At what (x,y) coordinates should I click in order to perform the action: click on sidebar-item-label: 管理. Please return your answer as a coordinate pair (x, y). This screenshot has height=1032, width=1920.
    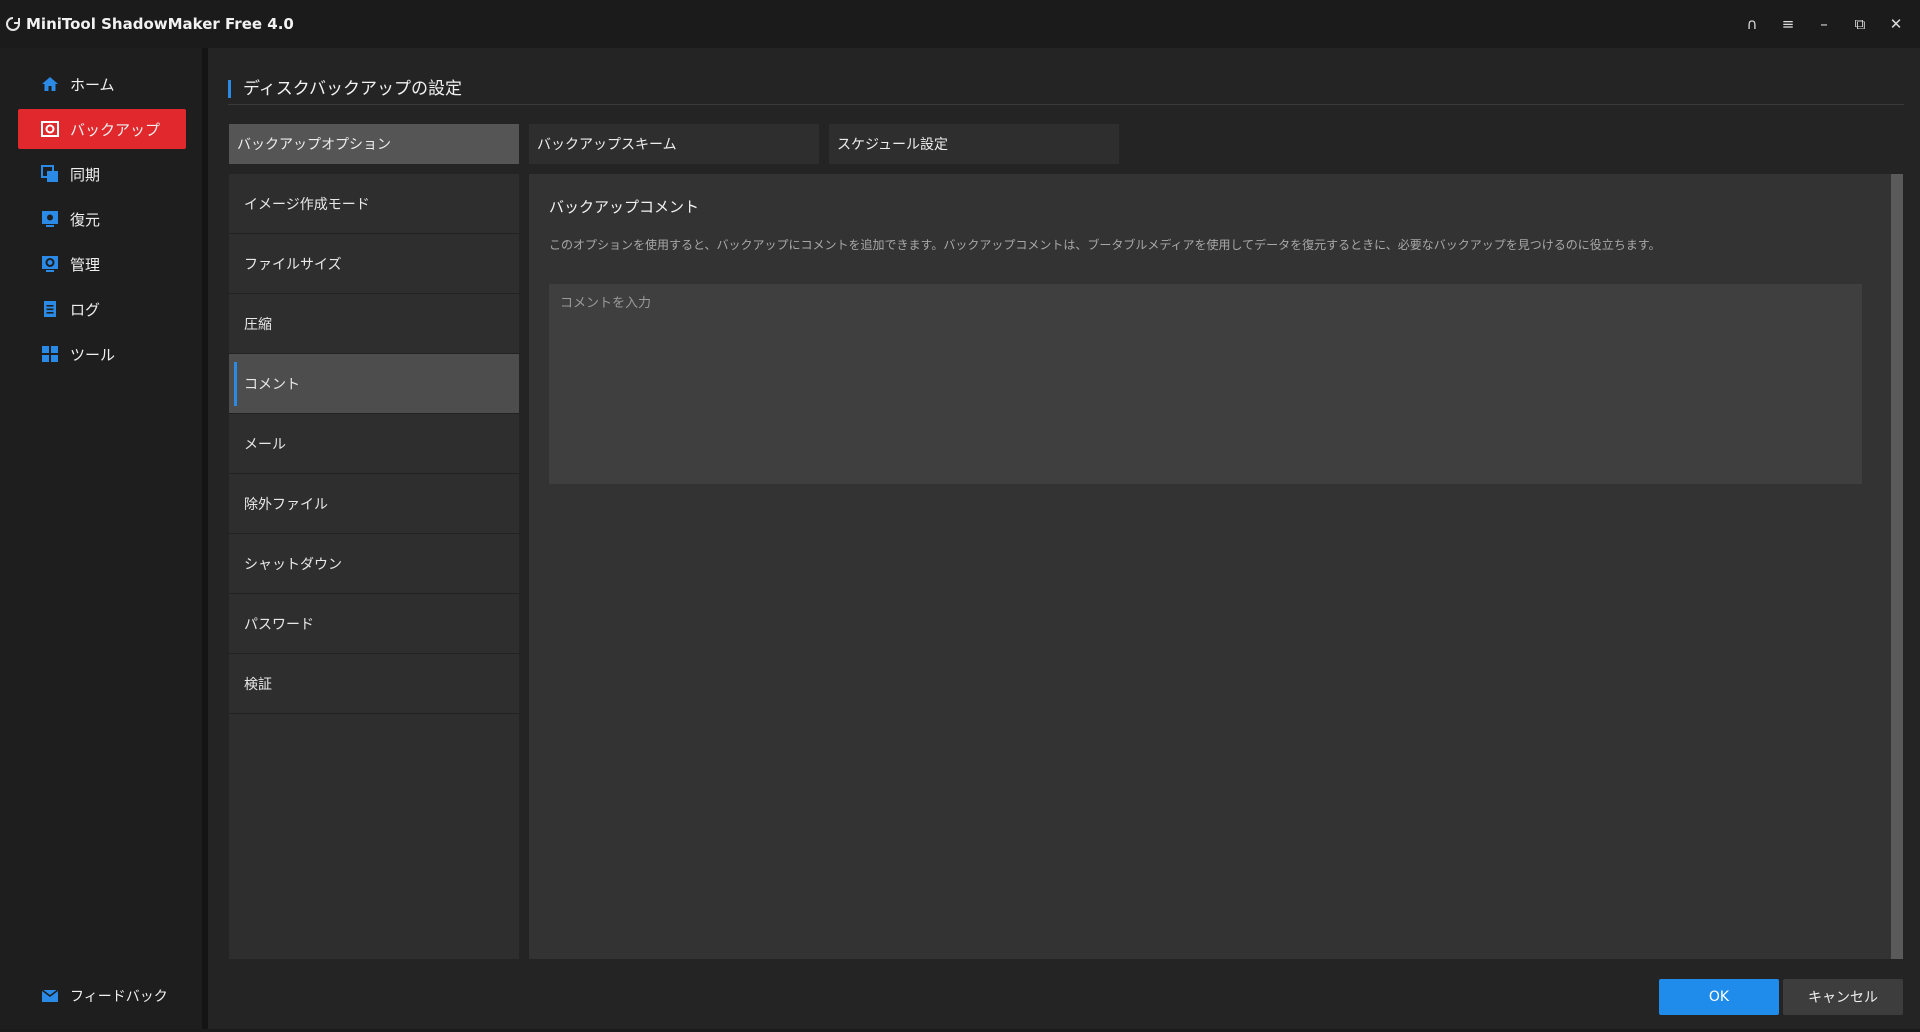
    Looking at the image, I should click on (85, 264).